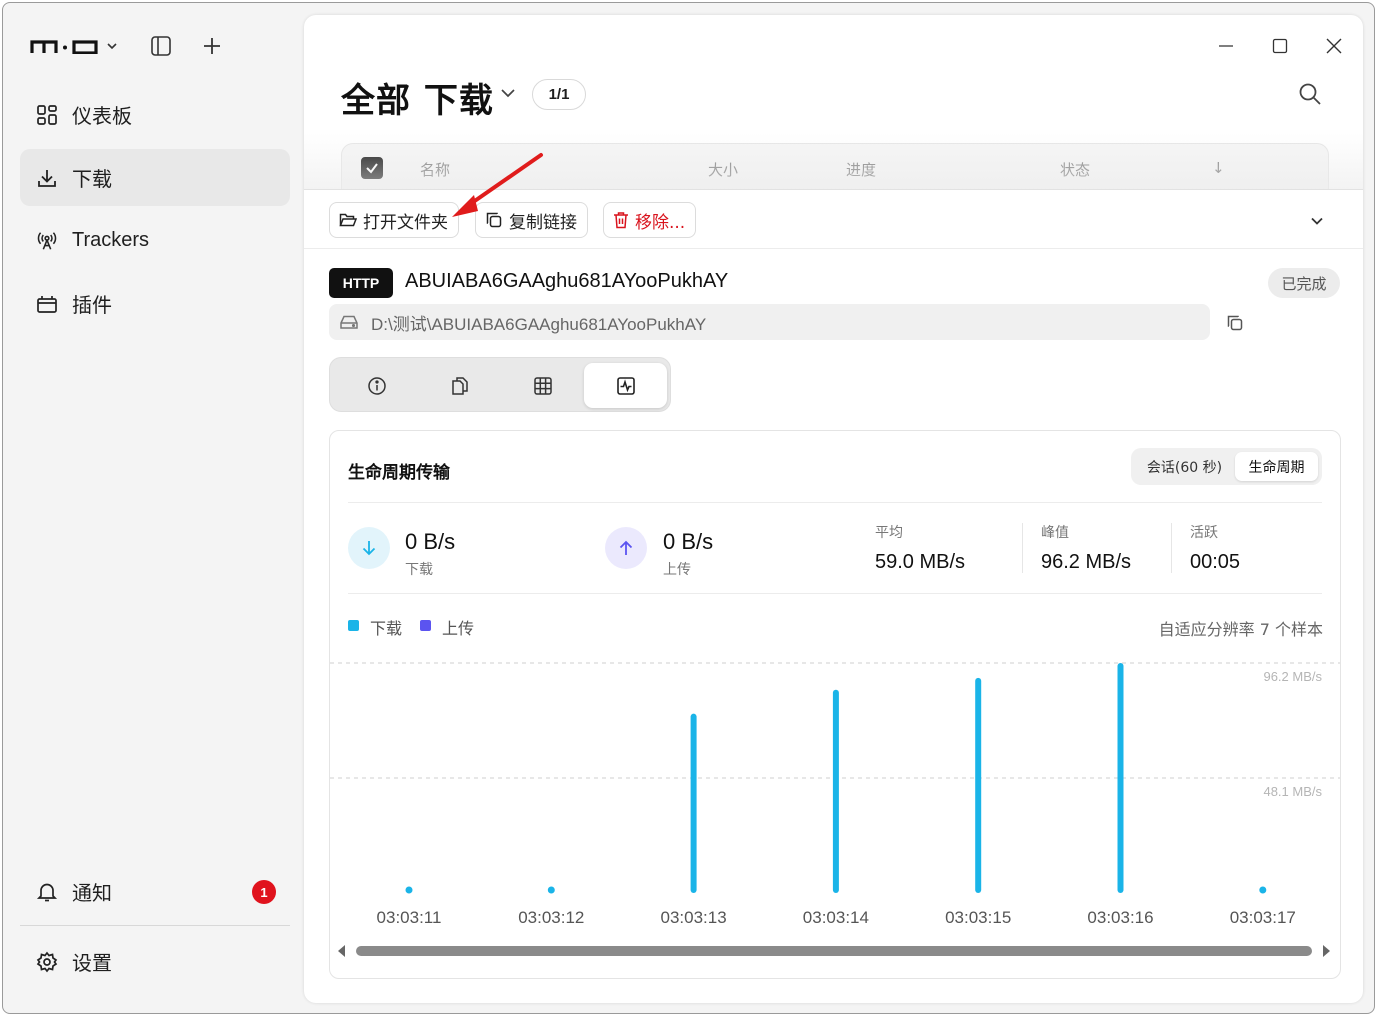  Describe the element at coordinates (1280, 46) in the screenshot. I see `maximize-button` at that location.